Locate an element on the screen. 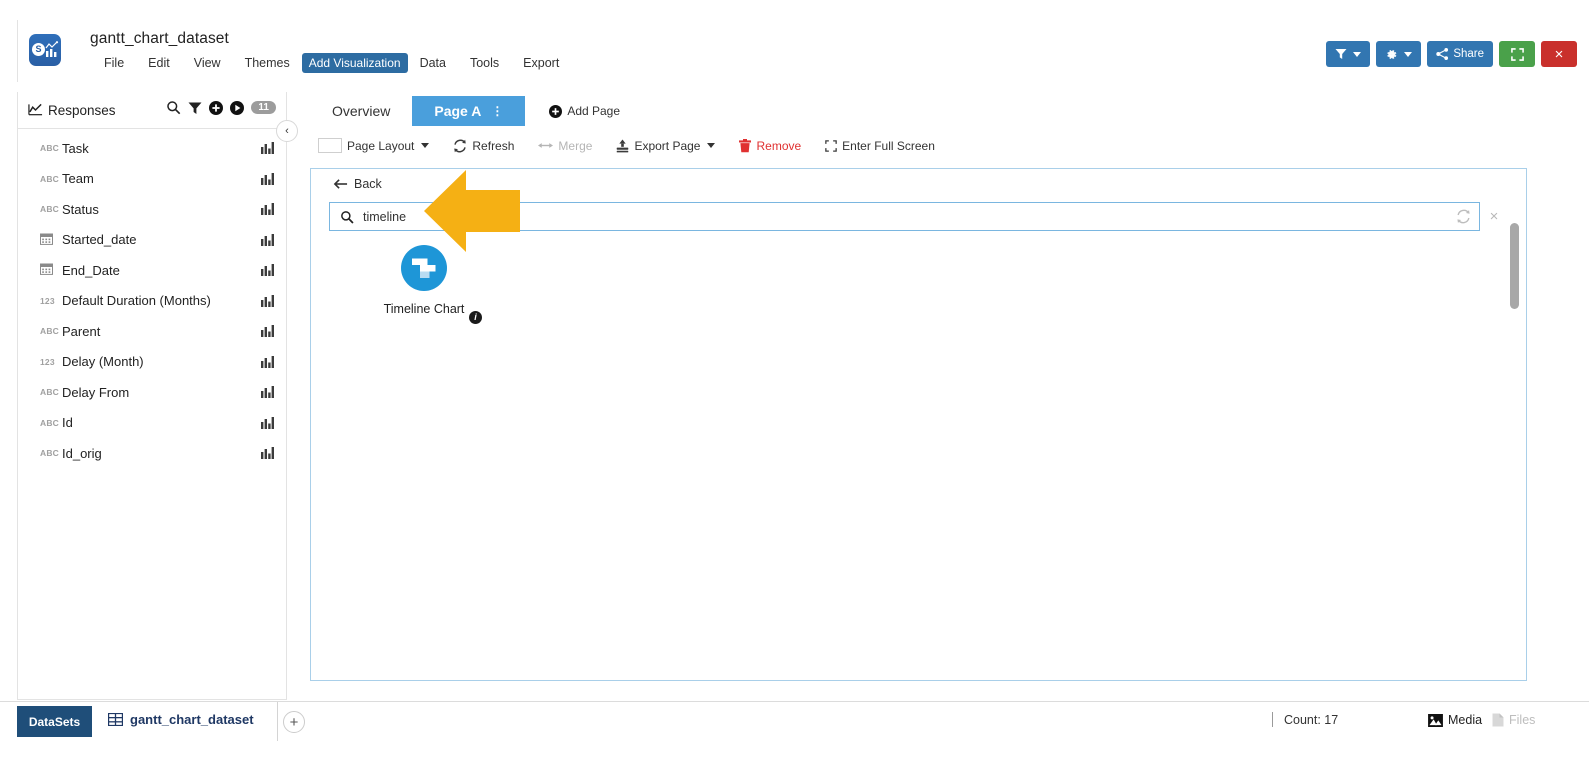 This screenshot has height=767, width=1589. field-row-delay-from: ABC Delay From is located at coordinates (152, 392).